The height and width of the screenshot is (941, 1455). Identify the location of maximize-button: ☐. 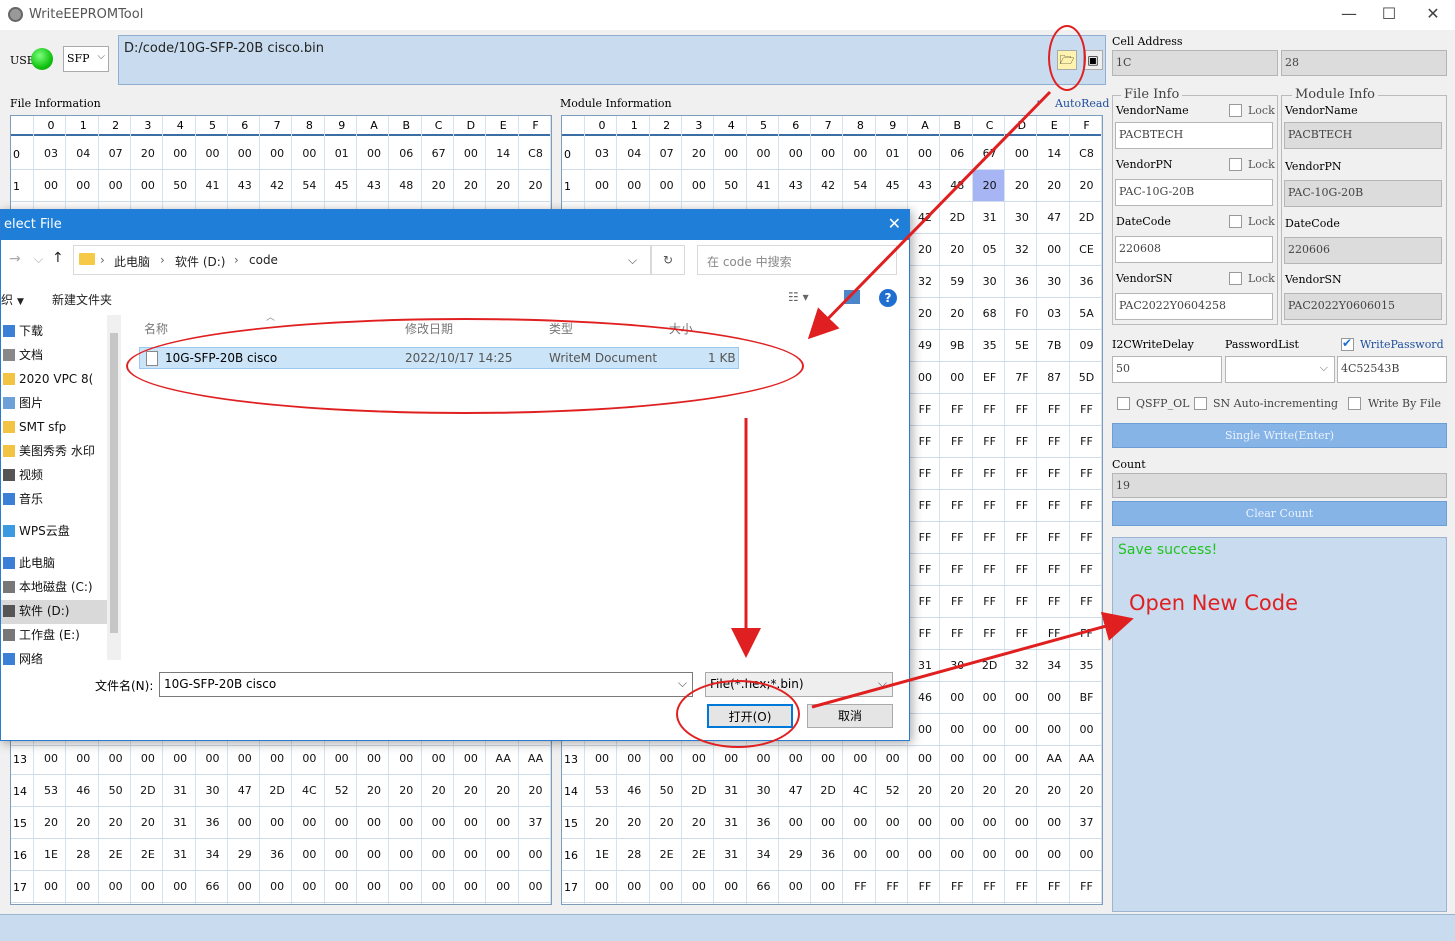
(1389, 15).